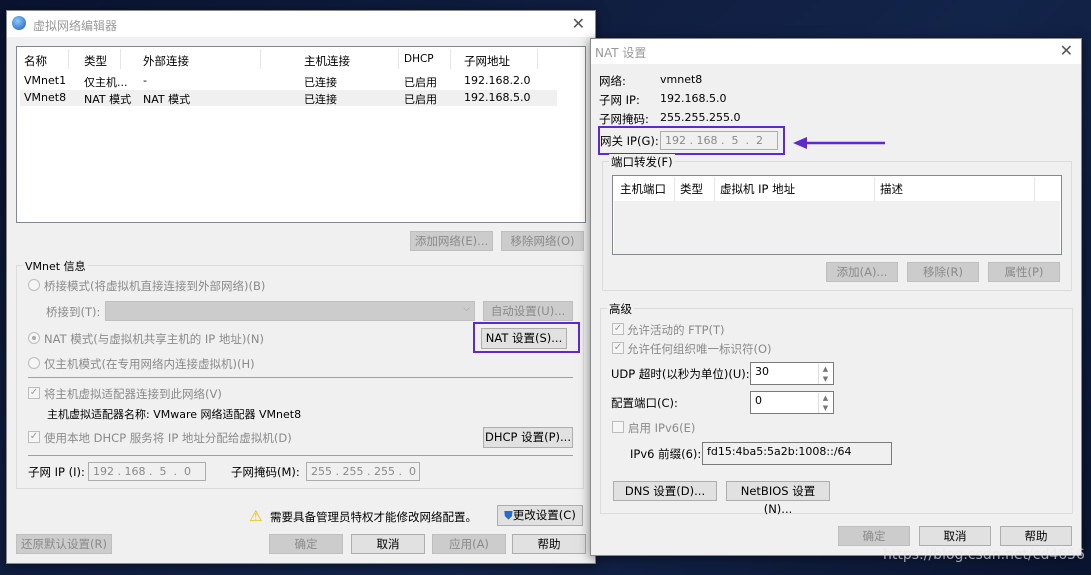 The height and width of the screenshot is (575, 1091). What do you see at coordinates (256, 516) in the screenshot?
I see `warning-icon: ⚠` at bounding box center [256, 516].